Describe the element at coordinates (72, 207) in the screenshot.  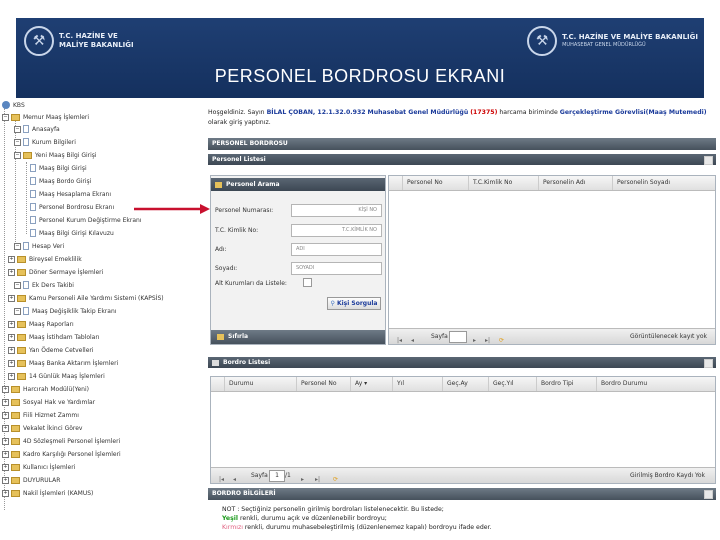
I see `tree-item-personel-bordrosu: Personel Bordrosu Ekranı` at that location.